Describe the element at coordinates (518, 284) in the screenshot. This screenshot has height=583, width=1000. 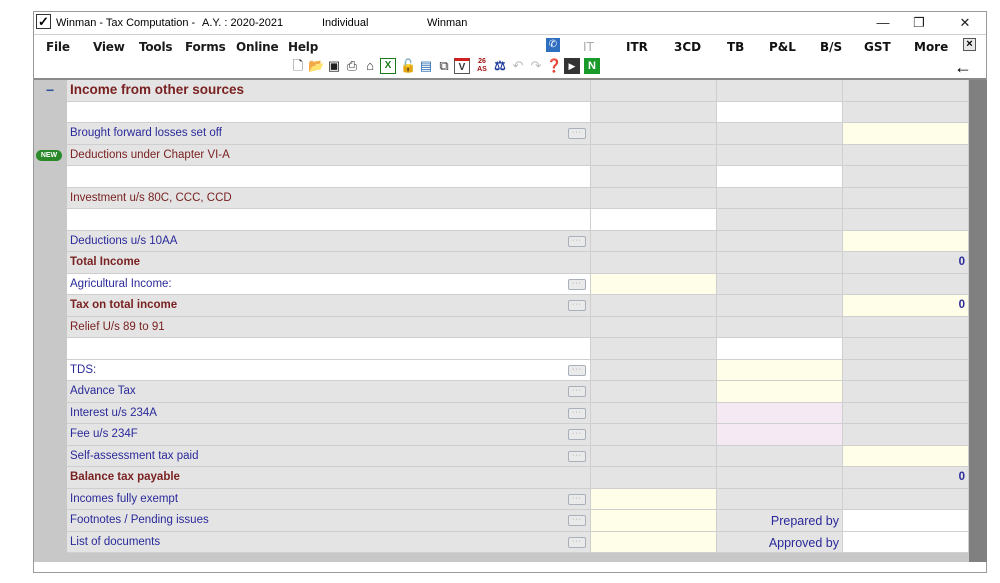
I see `table-row: Agricultural Income: ···` at that location.